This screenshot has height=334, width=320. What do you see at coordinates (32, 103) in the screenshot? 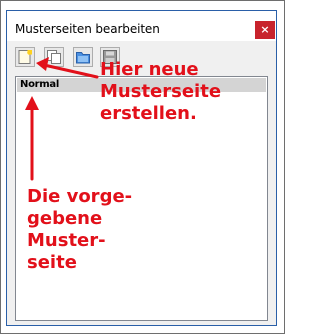
I see `arrowhead-normal-item` at bounding box center [32, 103].